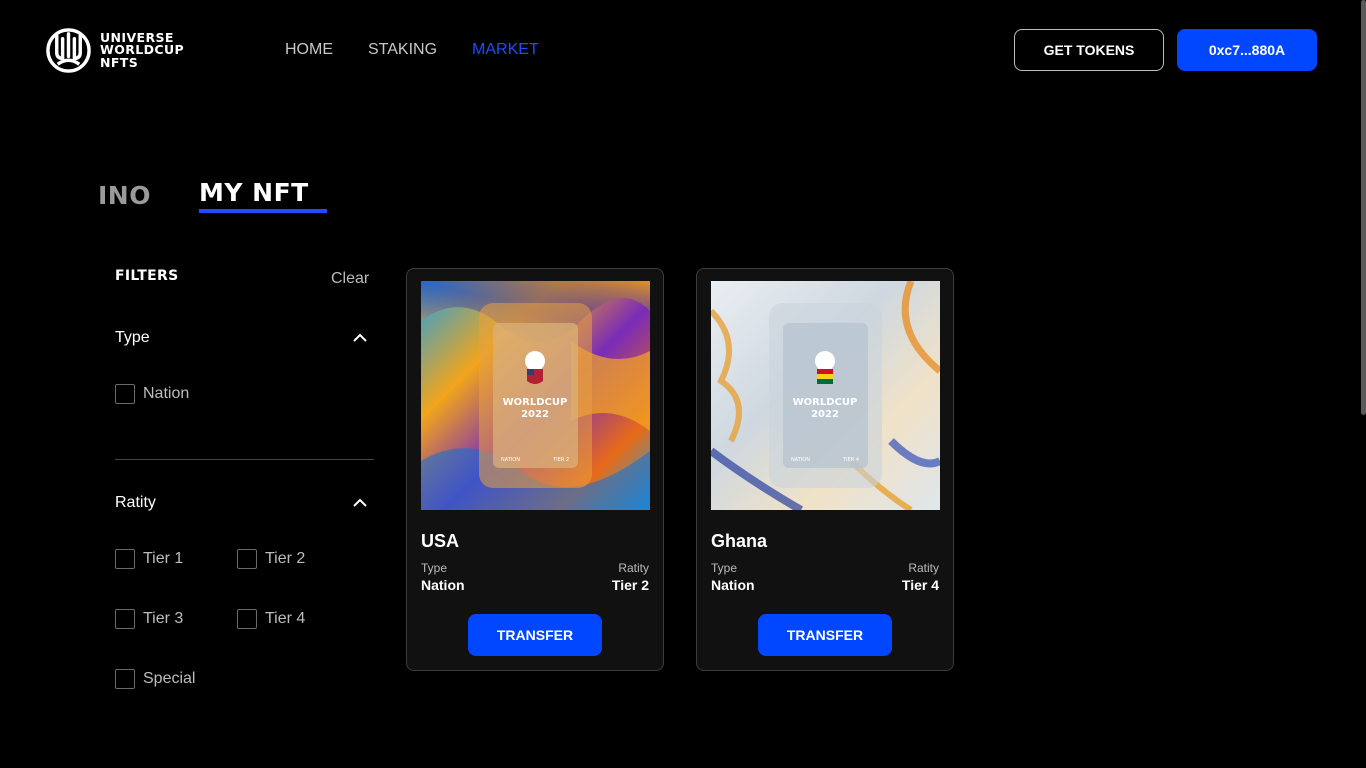 The image size is (1366, 768). I want to click on special-label: Special, so click(169, 678).